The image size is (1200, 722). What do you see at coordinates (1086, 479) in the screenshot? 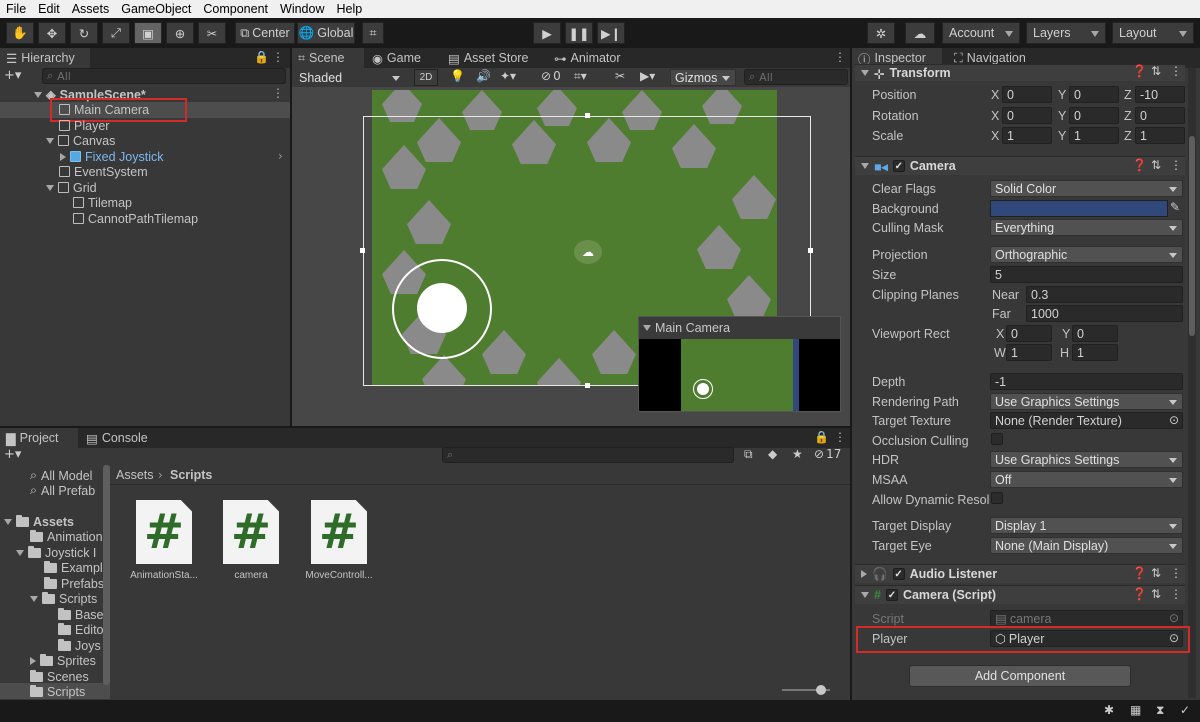
I see `msaa-dropdown: Off` at bounding box center [1086, 479].